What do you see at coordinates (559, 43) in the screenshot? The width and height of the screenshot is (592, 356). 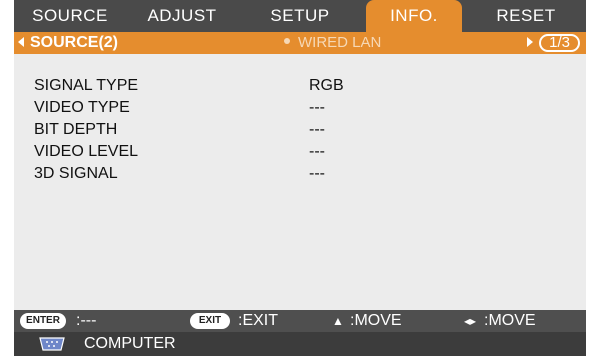 I see `page-counter: 1/3` at bounding box center [559, 43].